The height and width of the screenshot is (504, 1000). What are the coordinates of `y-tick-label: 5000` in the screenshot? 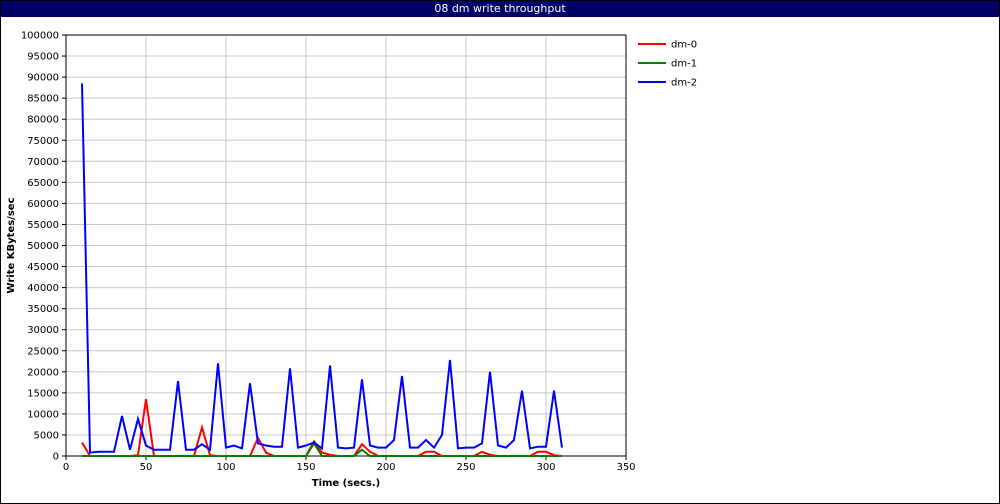 It's located at (46, 435).